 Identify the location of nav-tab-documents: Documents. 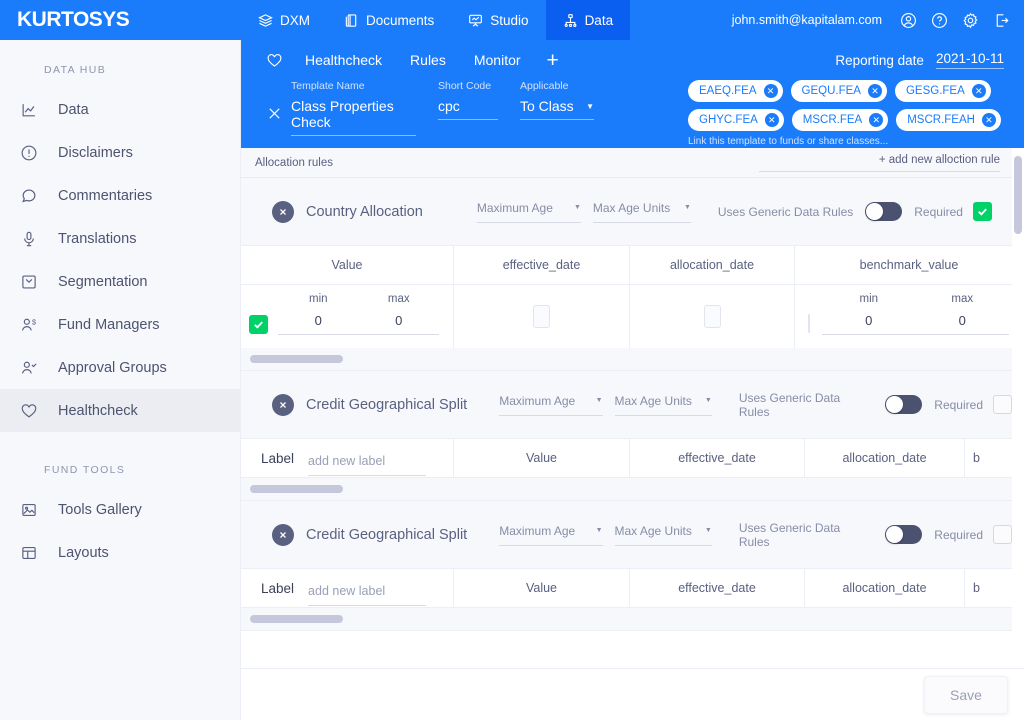
(389, 20).